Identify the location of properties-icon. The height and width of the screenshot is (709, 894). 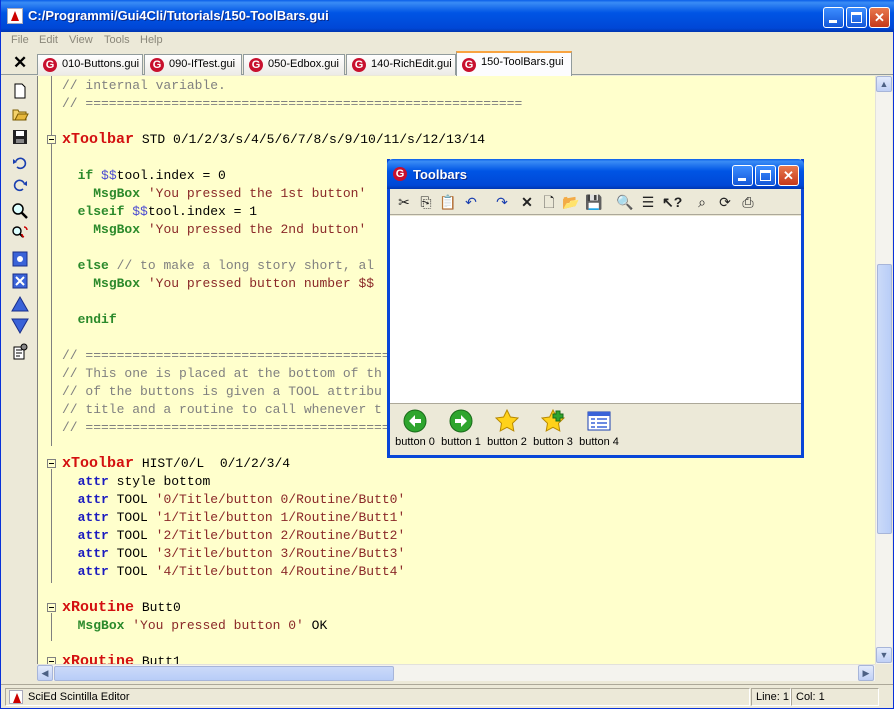
(20, 352).